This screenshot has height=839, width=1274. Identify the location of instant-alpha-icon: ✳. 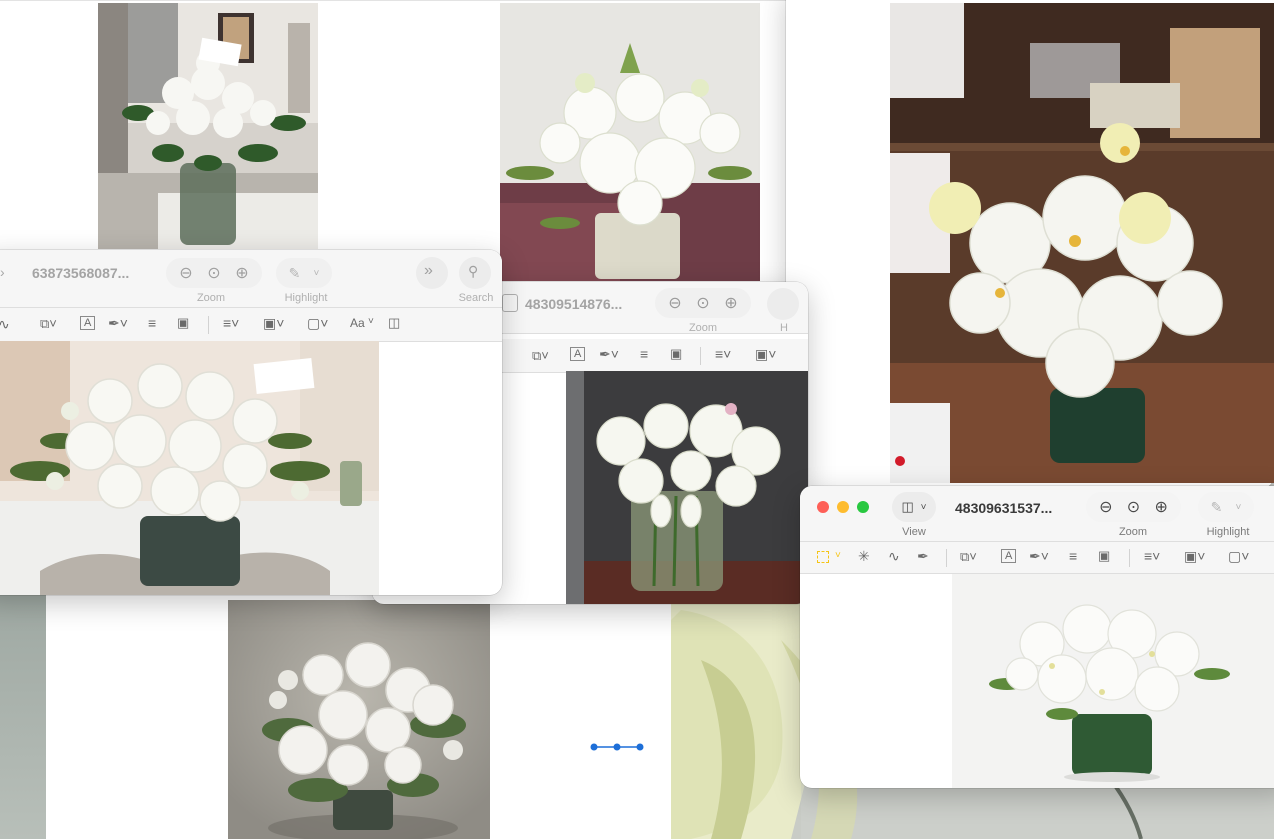
(864, 556).